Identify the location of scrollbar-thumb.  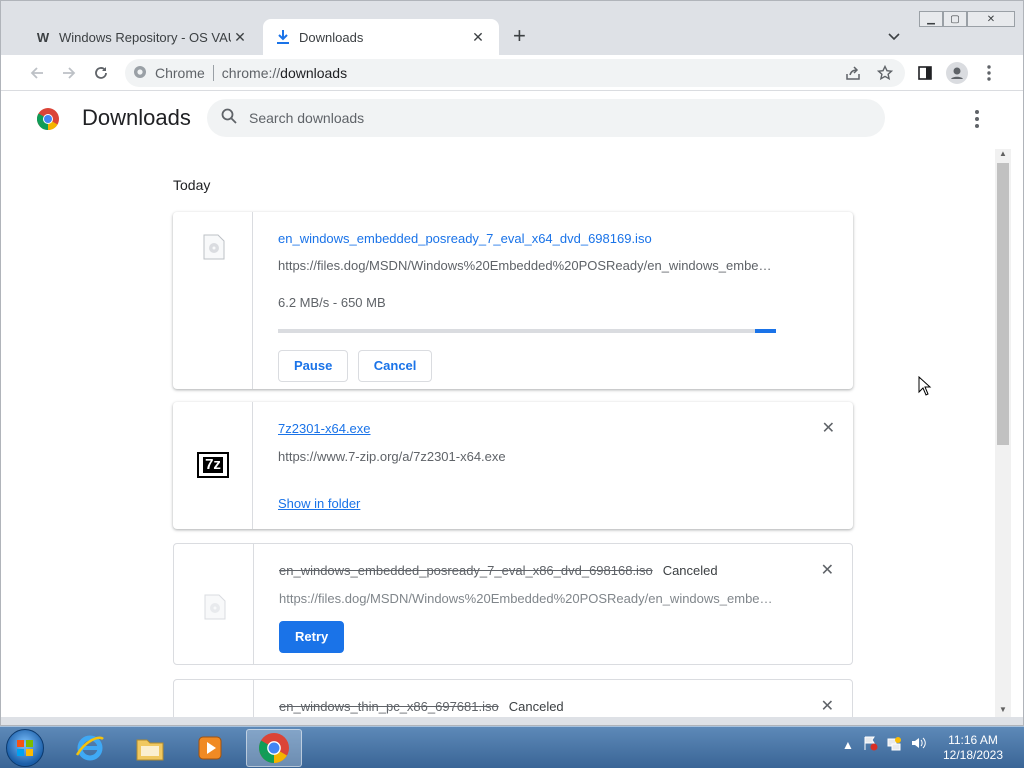
(1003, 304).